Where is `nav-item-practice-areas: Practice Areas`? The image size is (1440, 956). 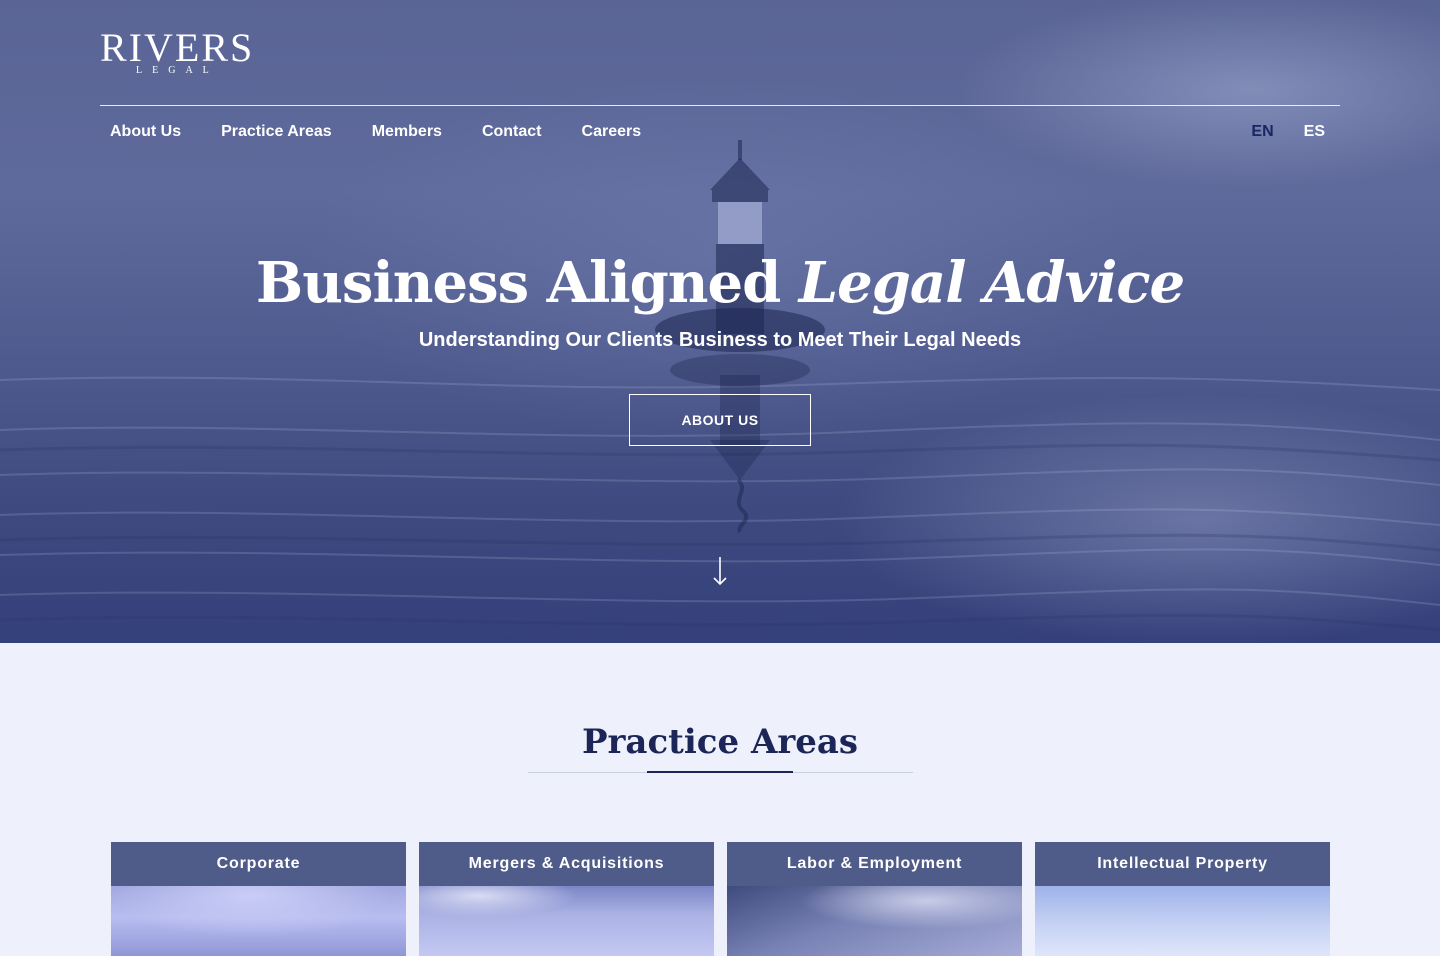 nav-item-practice-areas: Practice Areas is located at coordinates (276, 133).